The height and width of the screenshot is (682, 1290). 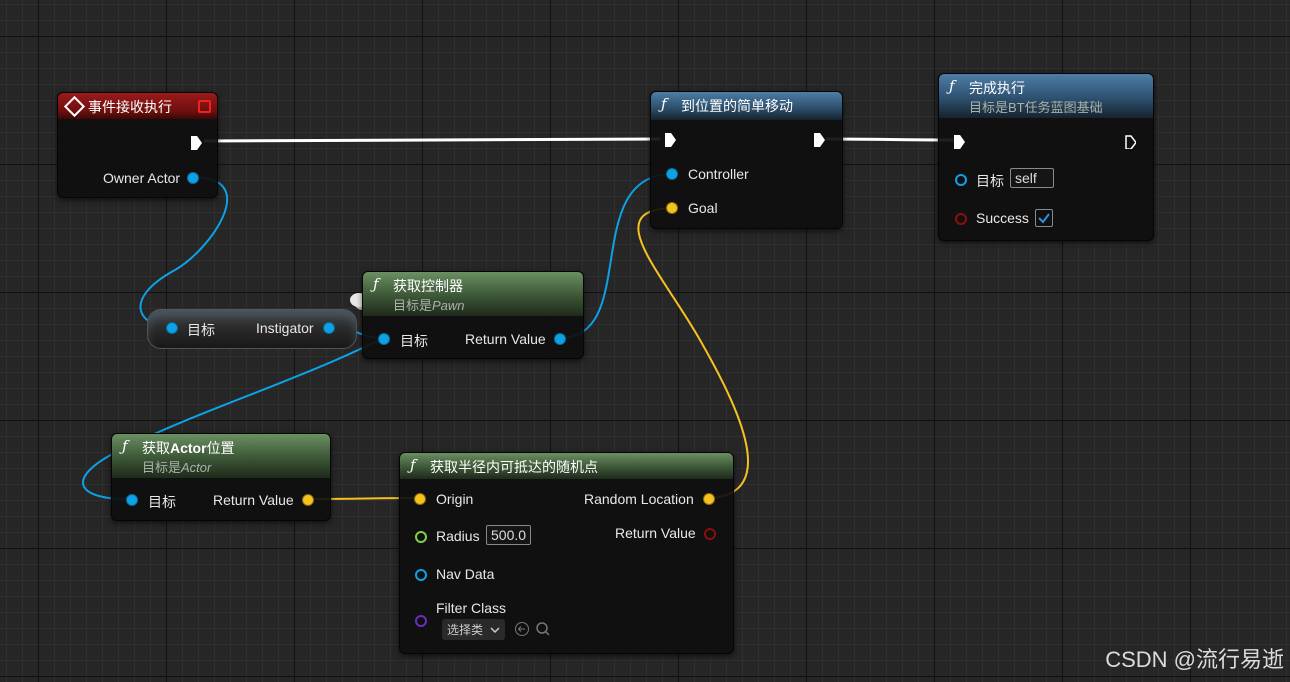 I want to click on event-node: 事件接收执行 Owner Actor, so click(x=137, y=145).